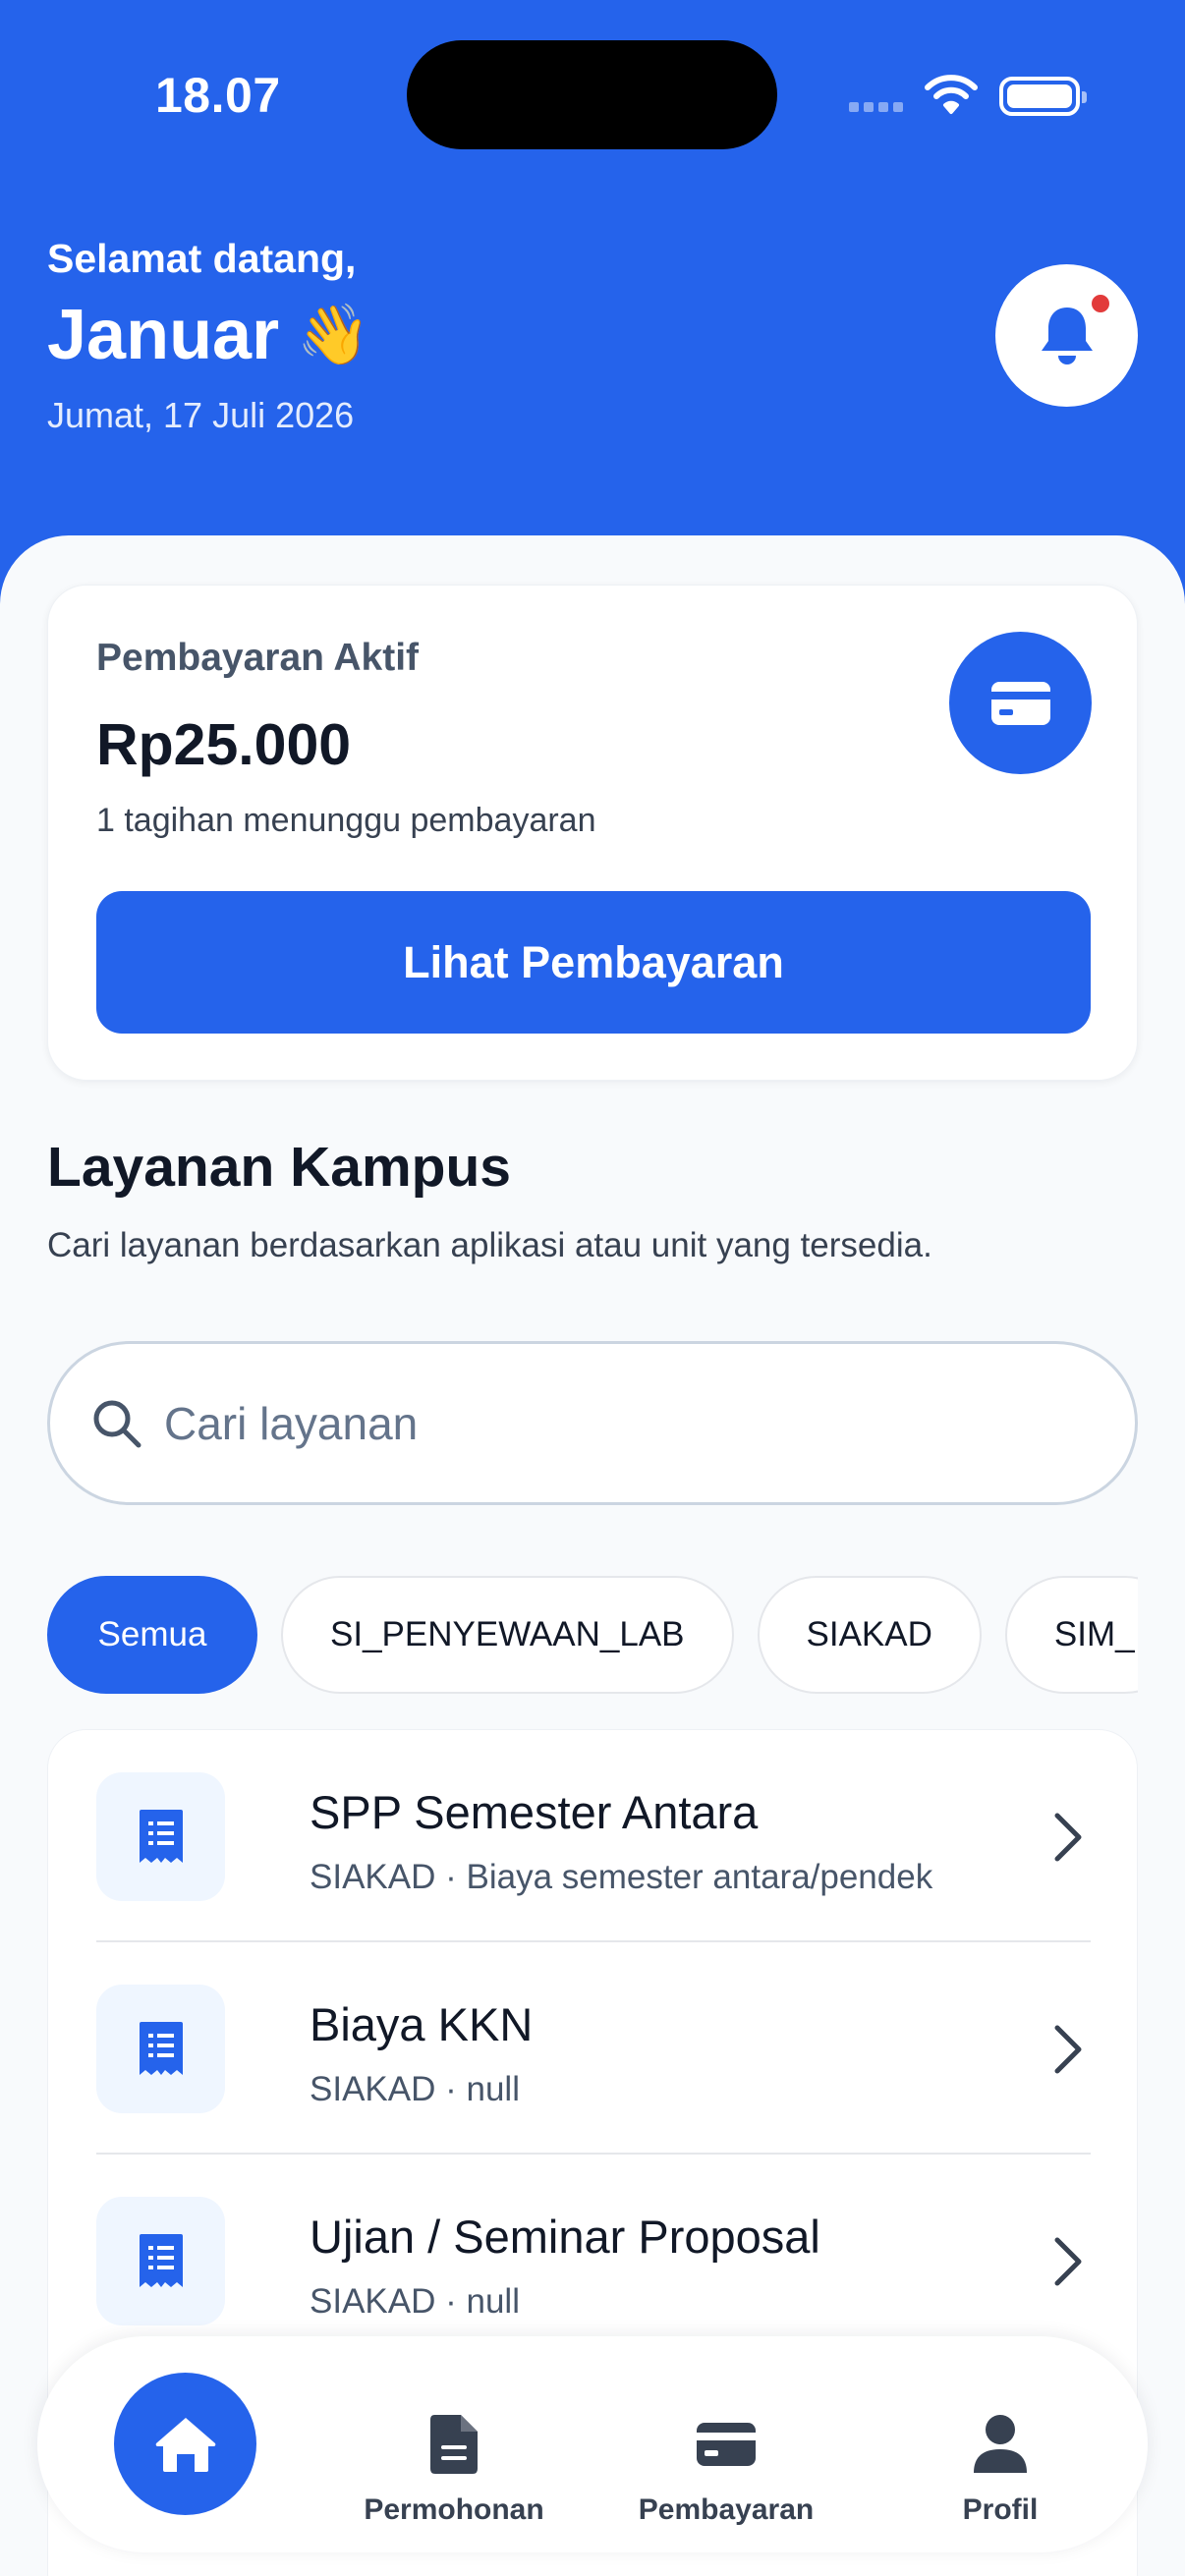 This screenshot has width=1185, height=2576. I want to click on nav-label: Permohonan, so click(454, 2509).